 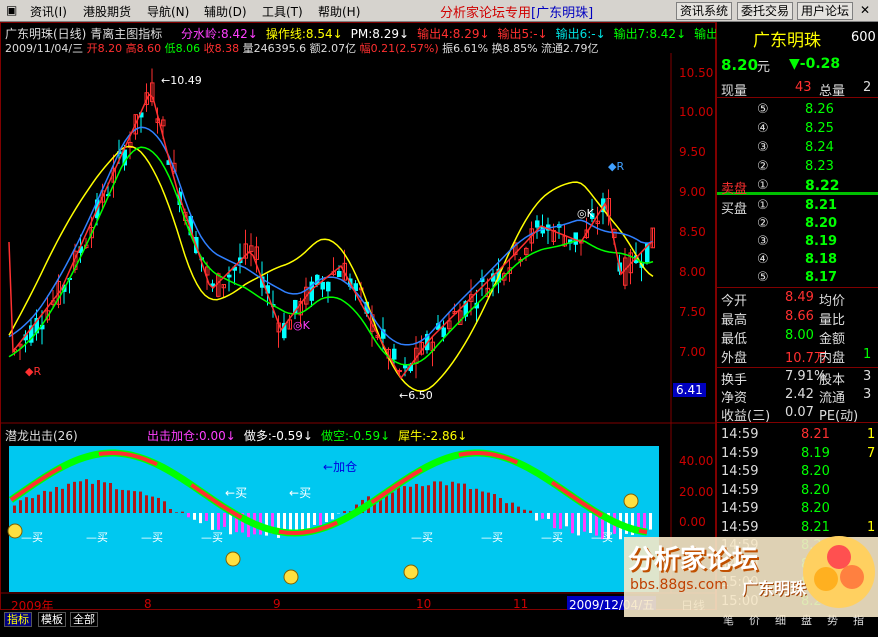 I want to click on date-tick: 9, so click(x=277, y=604).